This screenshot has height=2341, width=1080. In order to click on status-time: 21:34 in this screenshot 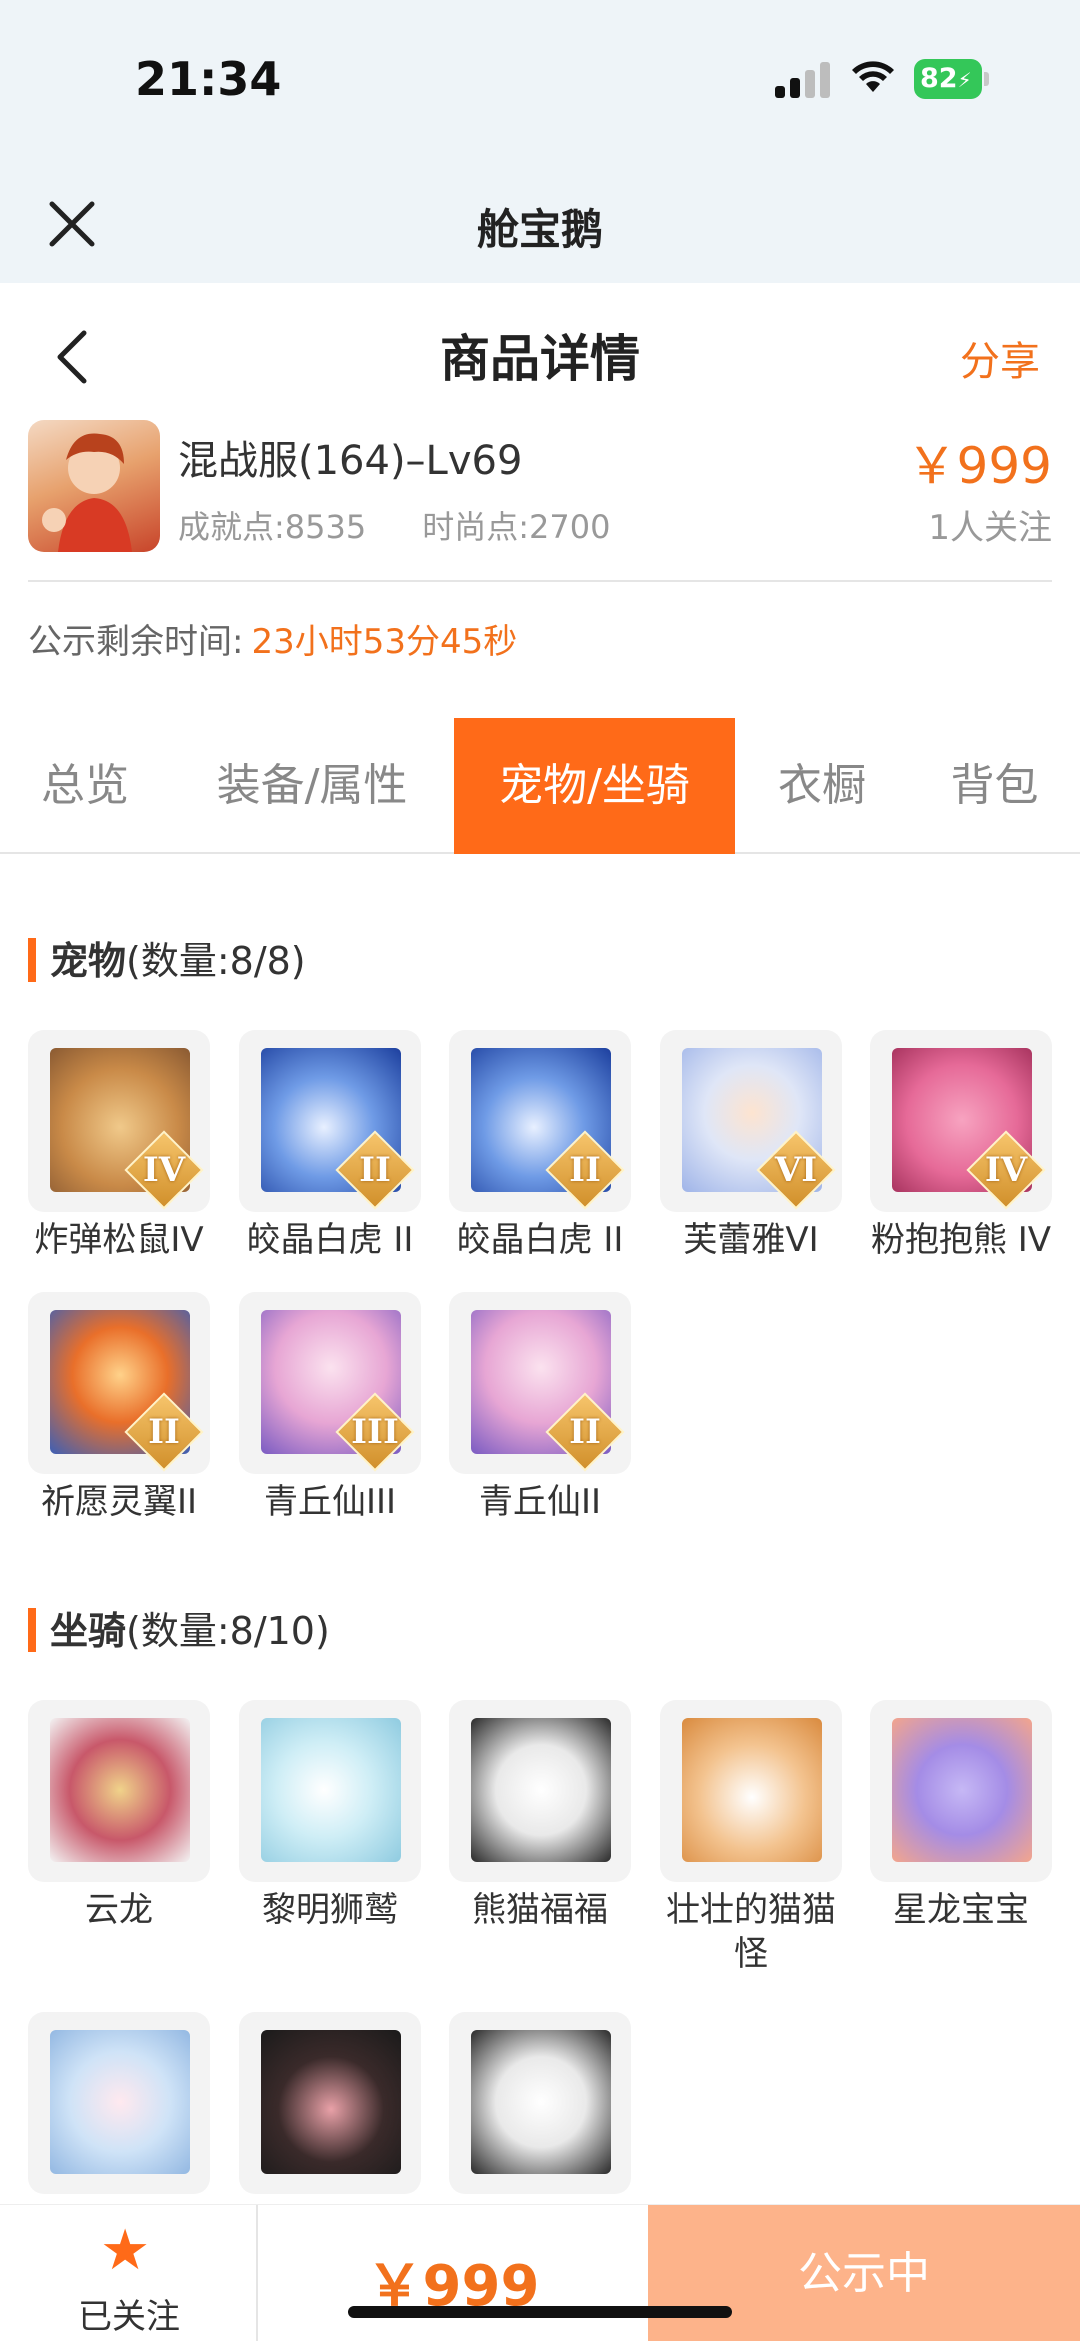, I will do `click(208, 79)`.